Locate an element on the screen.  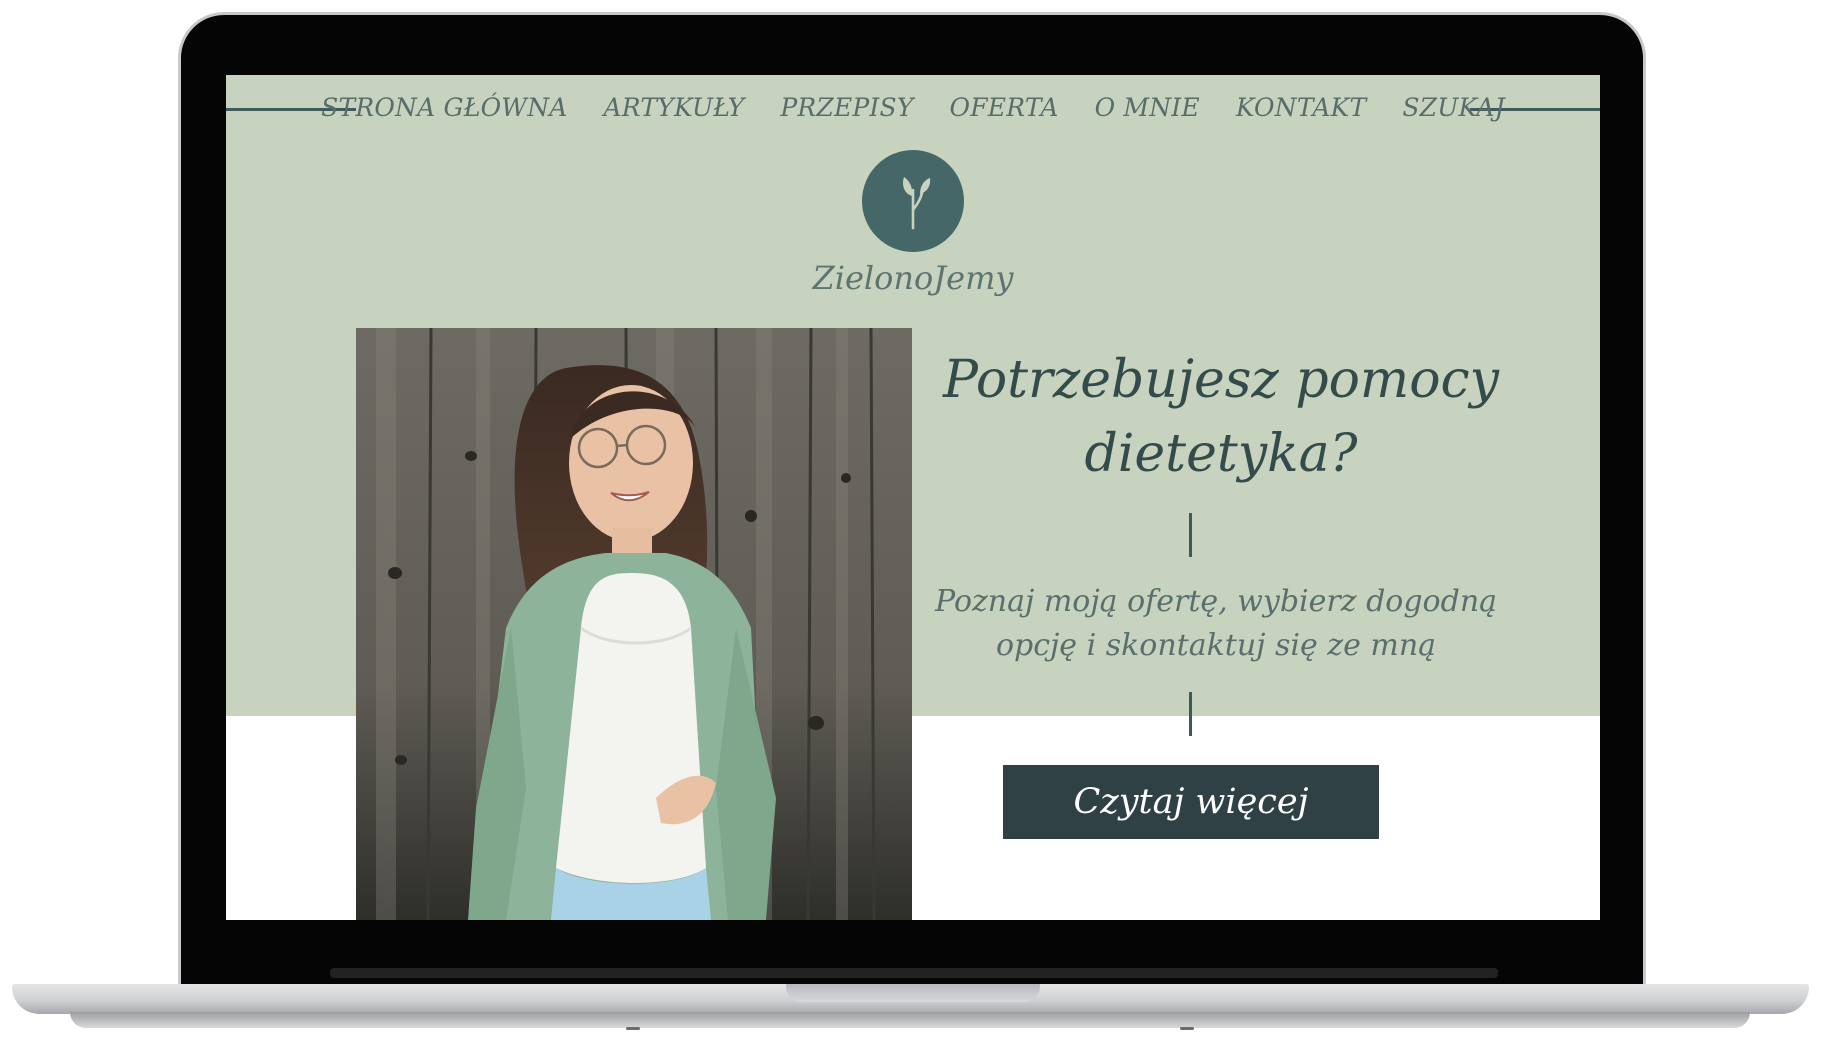
nav-item-oferta: OFERTA is located at coordinates (1004, 107).